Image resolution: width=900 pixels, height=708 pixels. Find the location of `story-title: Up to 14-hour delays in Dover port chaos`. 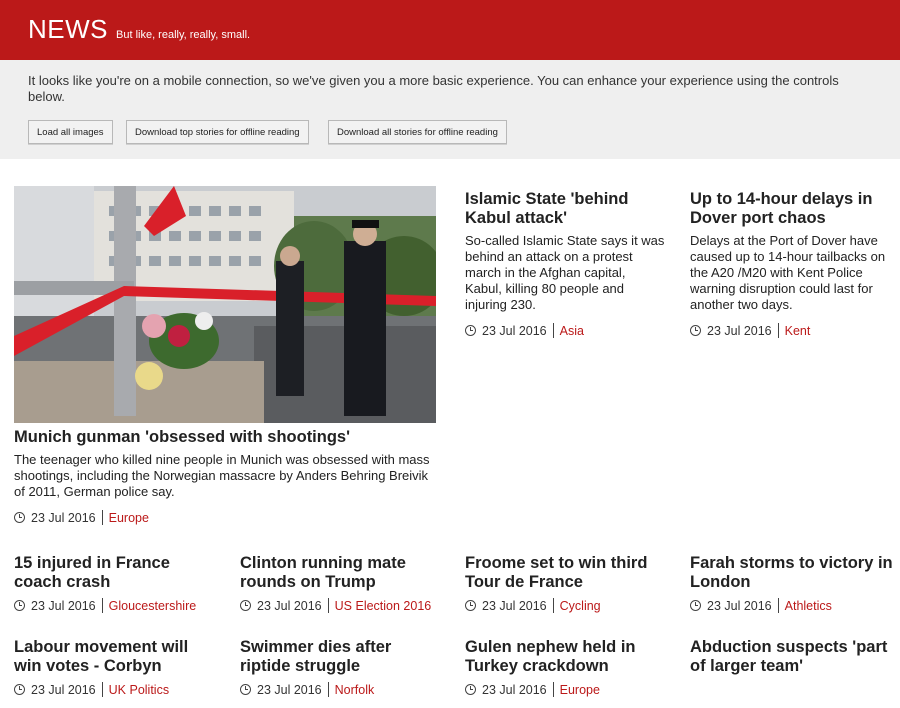

story-title: Up to 14-hour delays in Dover port chaos is located at coordinates (790, 209).